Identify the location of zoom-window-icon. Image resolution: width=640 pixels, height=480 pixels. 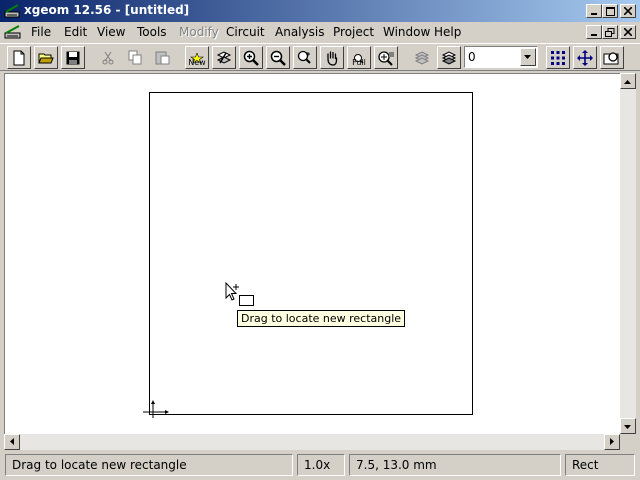
(305, 58).